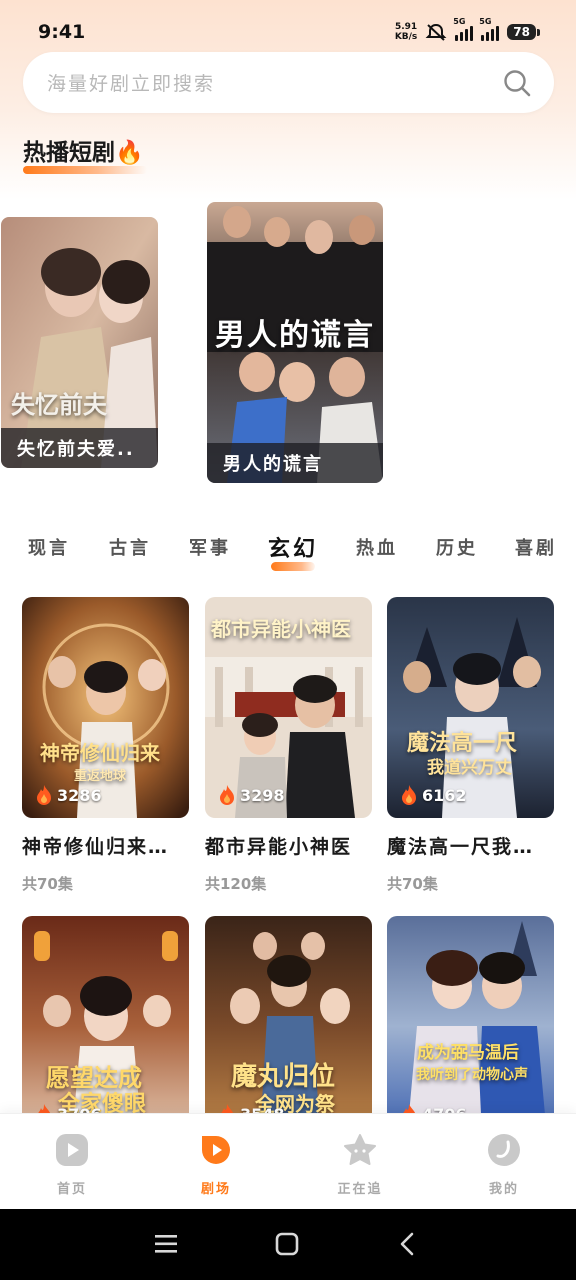 This screenshot has width=576, height=1280. Describe the element at coordinates (470, 1026) in the screenshot. I see `drama-poster: 成为弼马温后 我听到了动物心声 4706` at that location.